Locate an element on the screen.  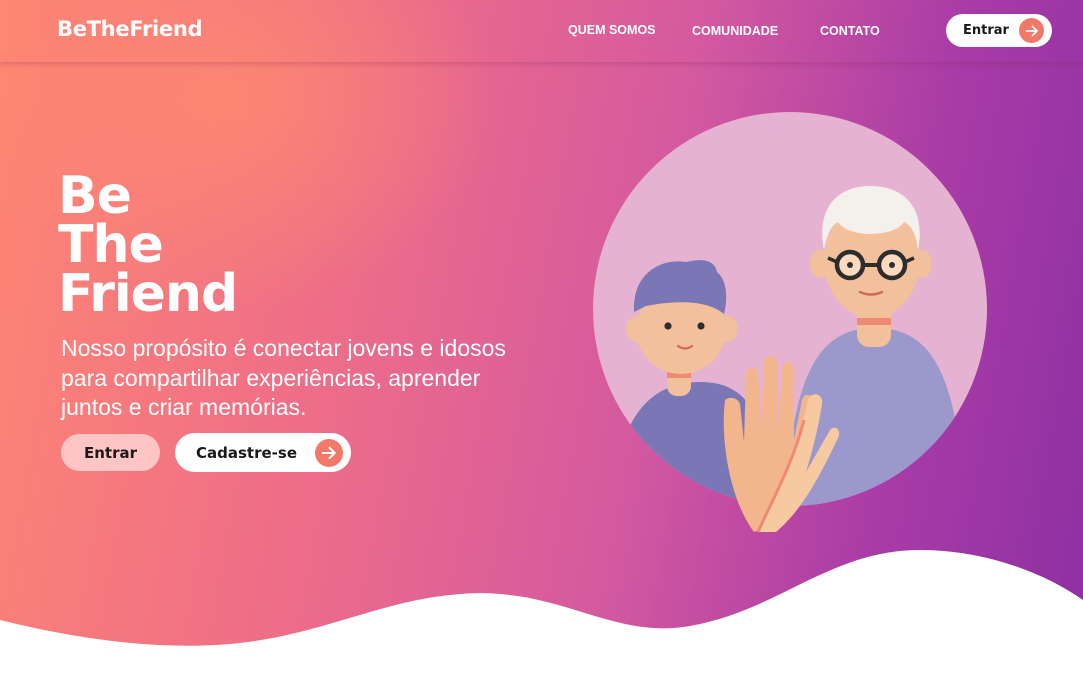
headline-line-the: The is located at coordinates (111, 245).